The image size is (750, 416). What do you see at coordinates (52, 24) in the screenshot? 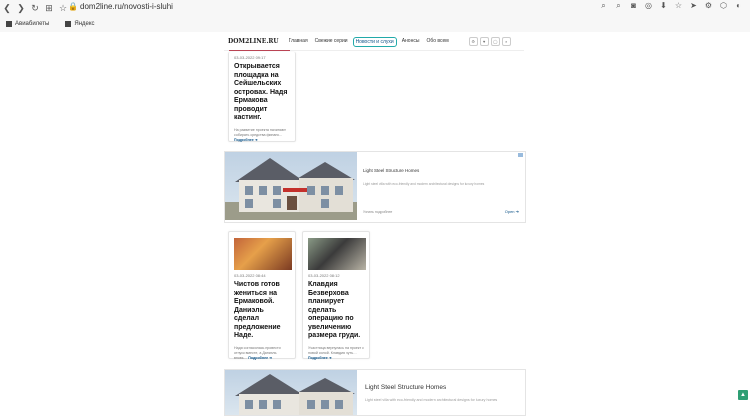
I see `bookmarks-bar: Авиабилеты Яндекс` at bounding box center [52, 24].